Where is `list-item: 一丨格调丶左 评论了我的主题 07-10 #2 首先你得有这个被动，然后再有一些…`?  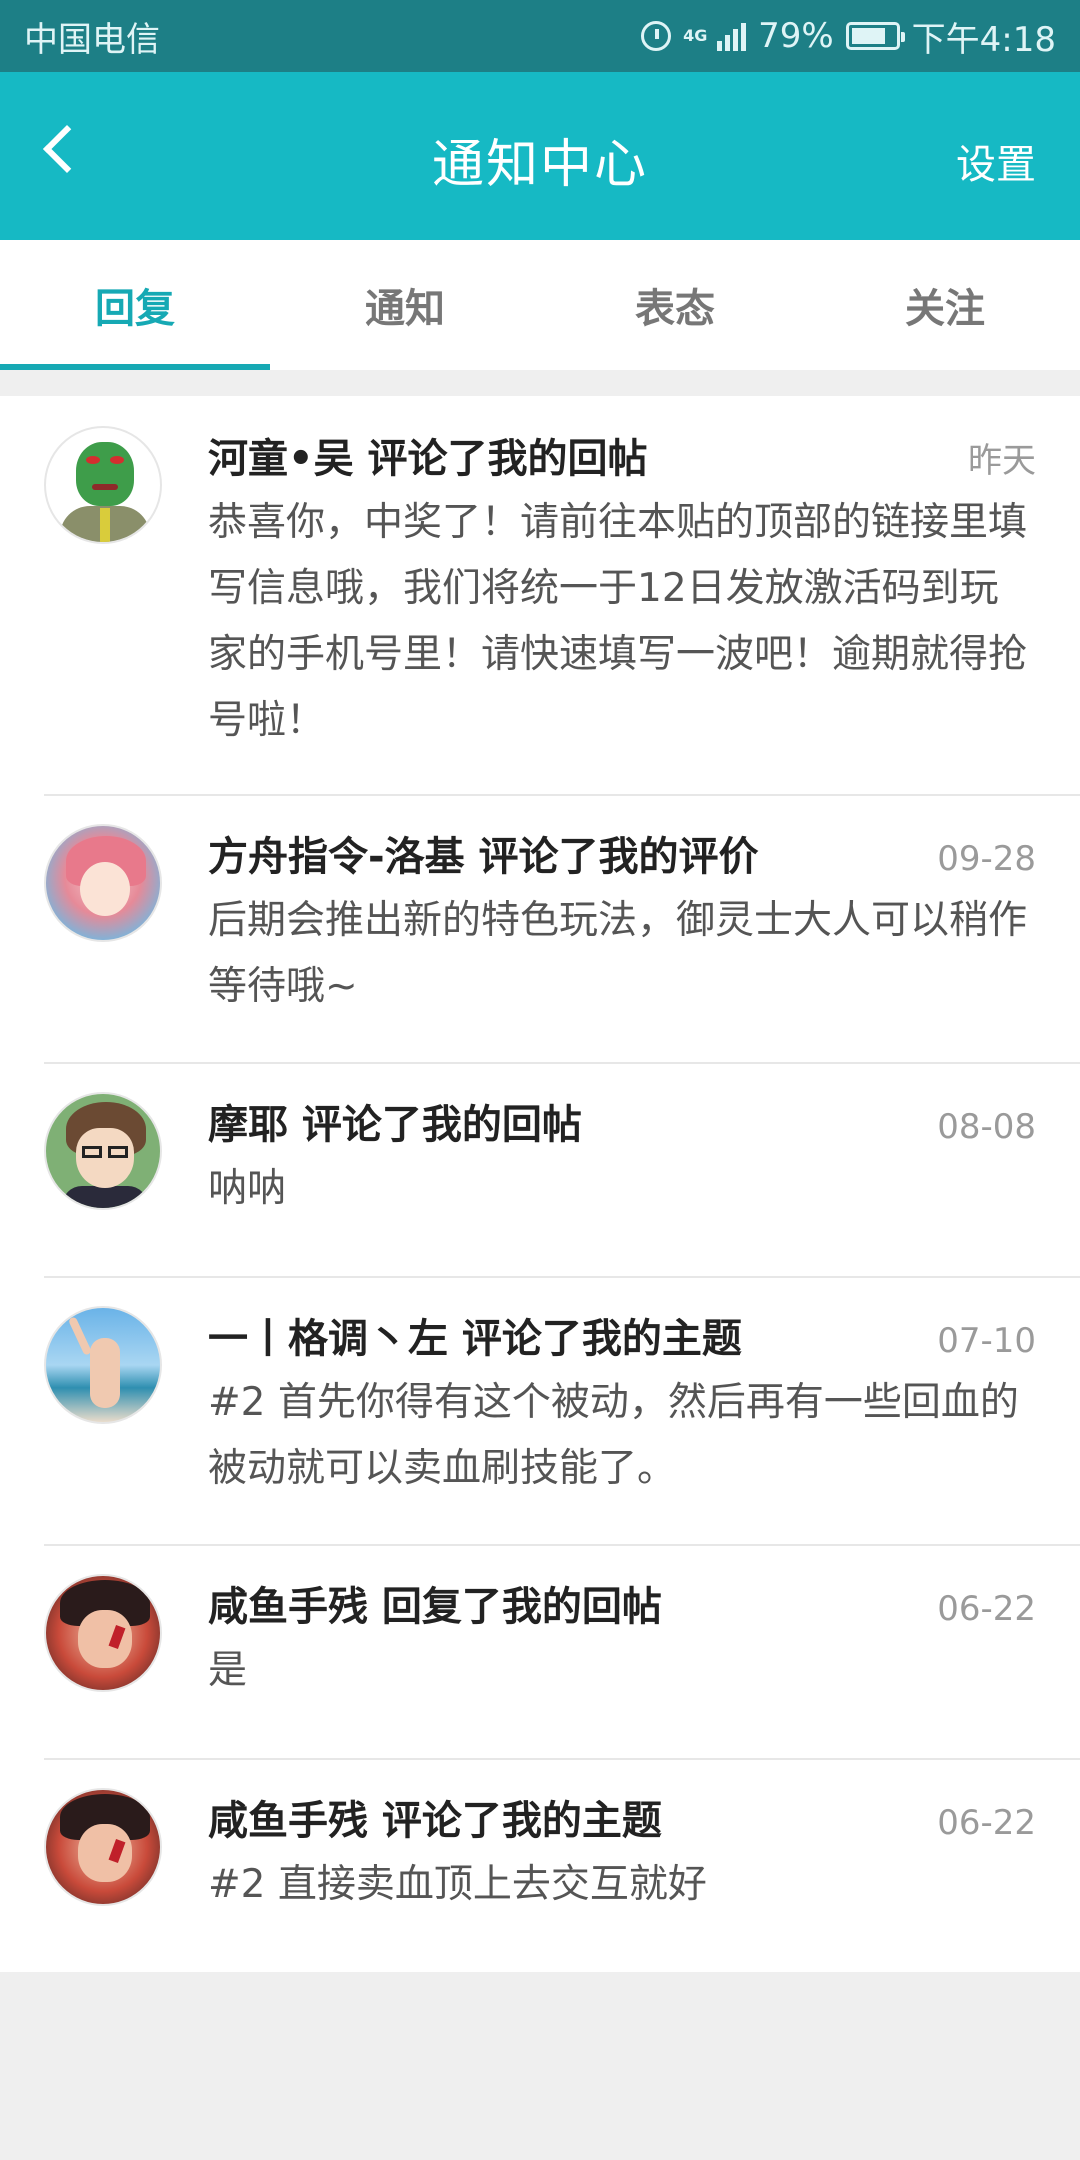 list-item: 一丨格调丶左 评论了我的主题 07-10 #2 首先你得有这个被动，然后再有一些… is located at coordinates (540, 1410).